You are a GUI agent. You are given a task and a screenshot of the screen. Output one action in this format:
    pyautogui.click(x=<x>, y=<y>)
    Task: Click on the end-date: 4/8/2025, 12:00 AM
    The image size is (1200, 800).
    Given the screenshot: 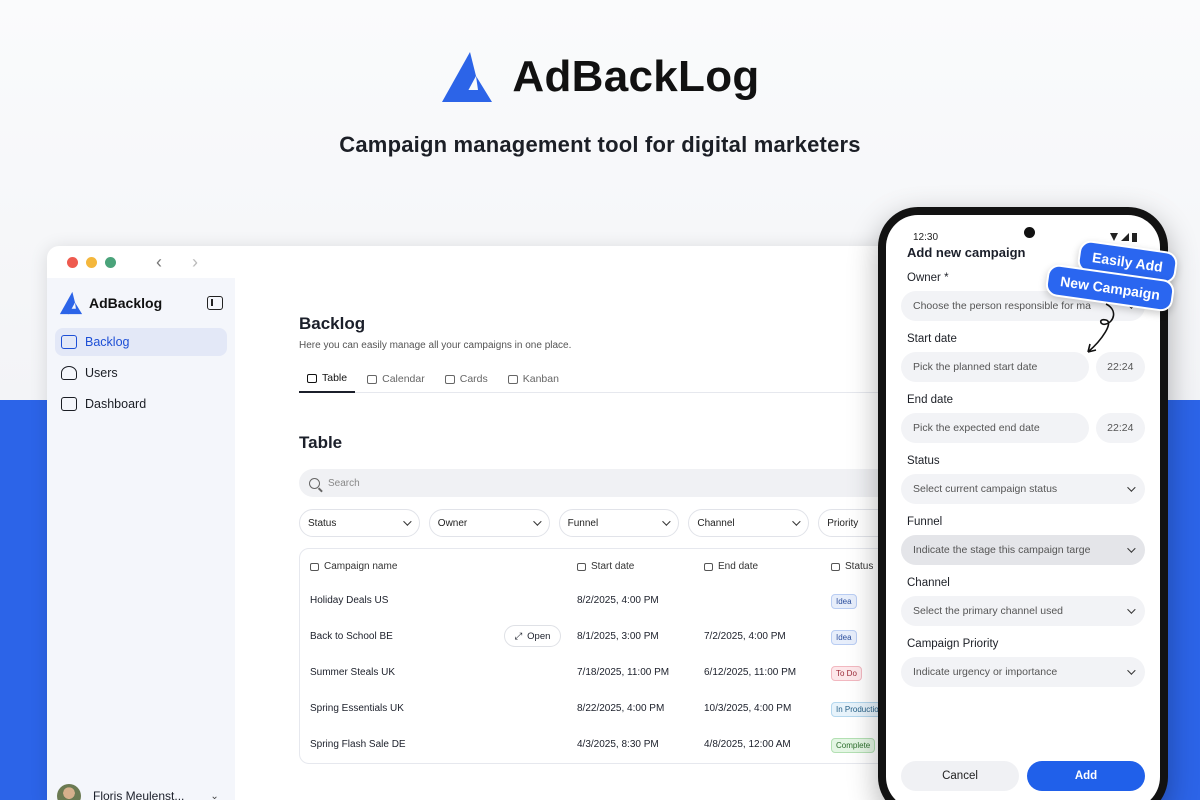 What is the action you would take?
    pyautogui.click(x=747, y=744)
    